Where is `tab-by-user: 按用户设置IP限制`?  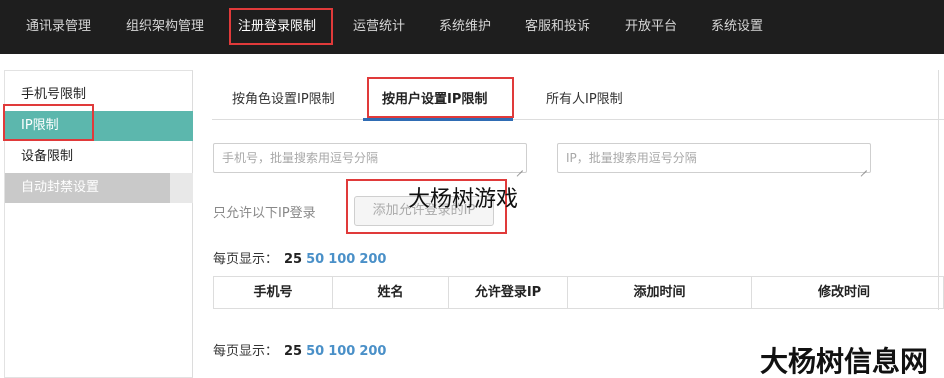 tab-by-user: 按用户设置IP限制 is located at coordinates (434, 99).